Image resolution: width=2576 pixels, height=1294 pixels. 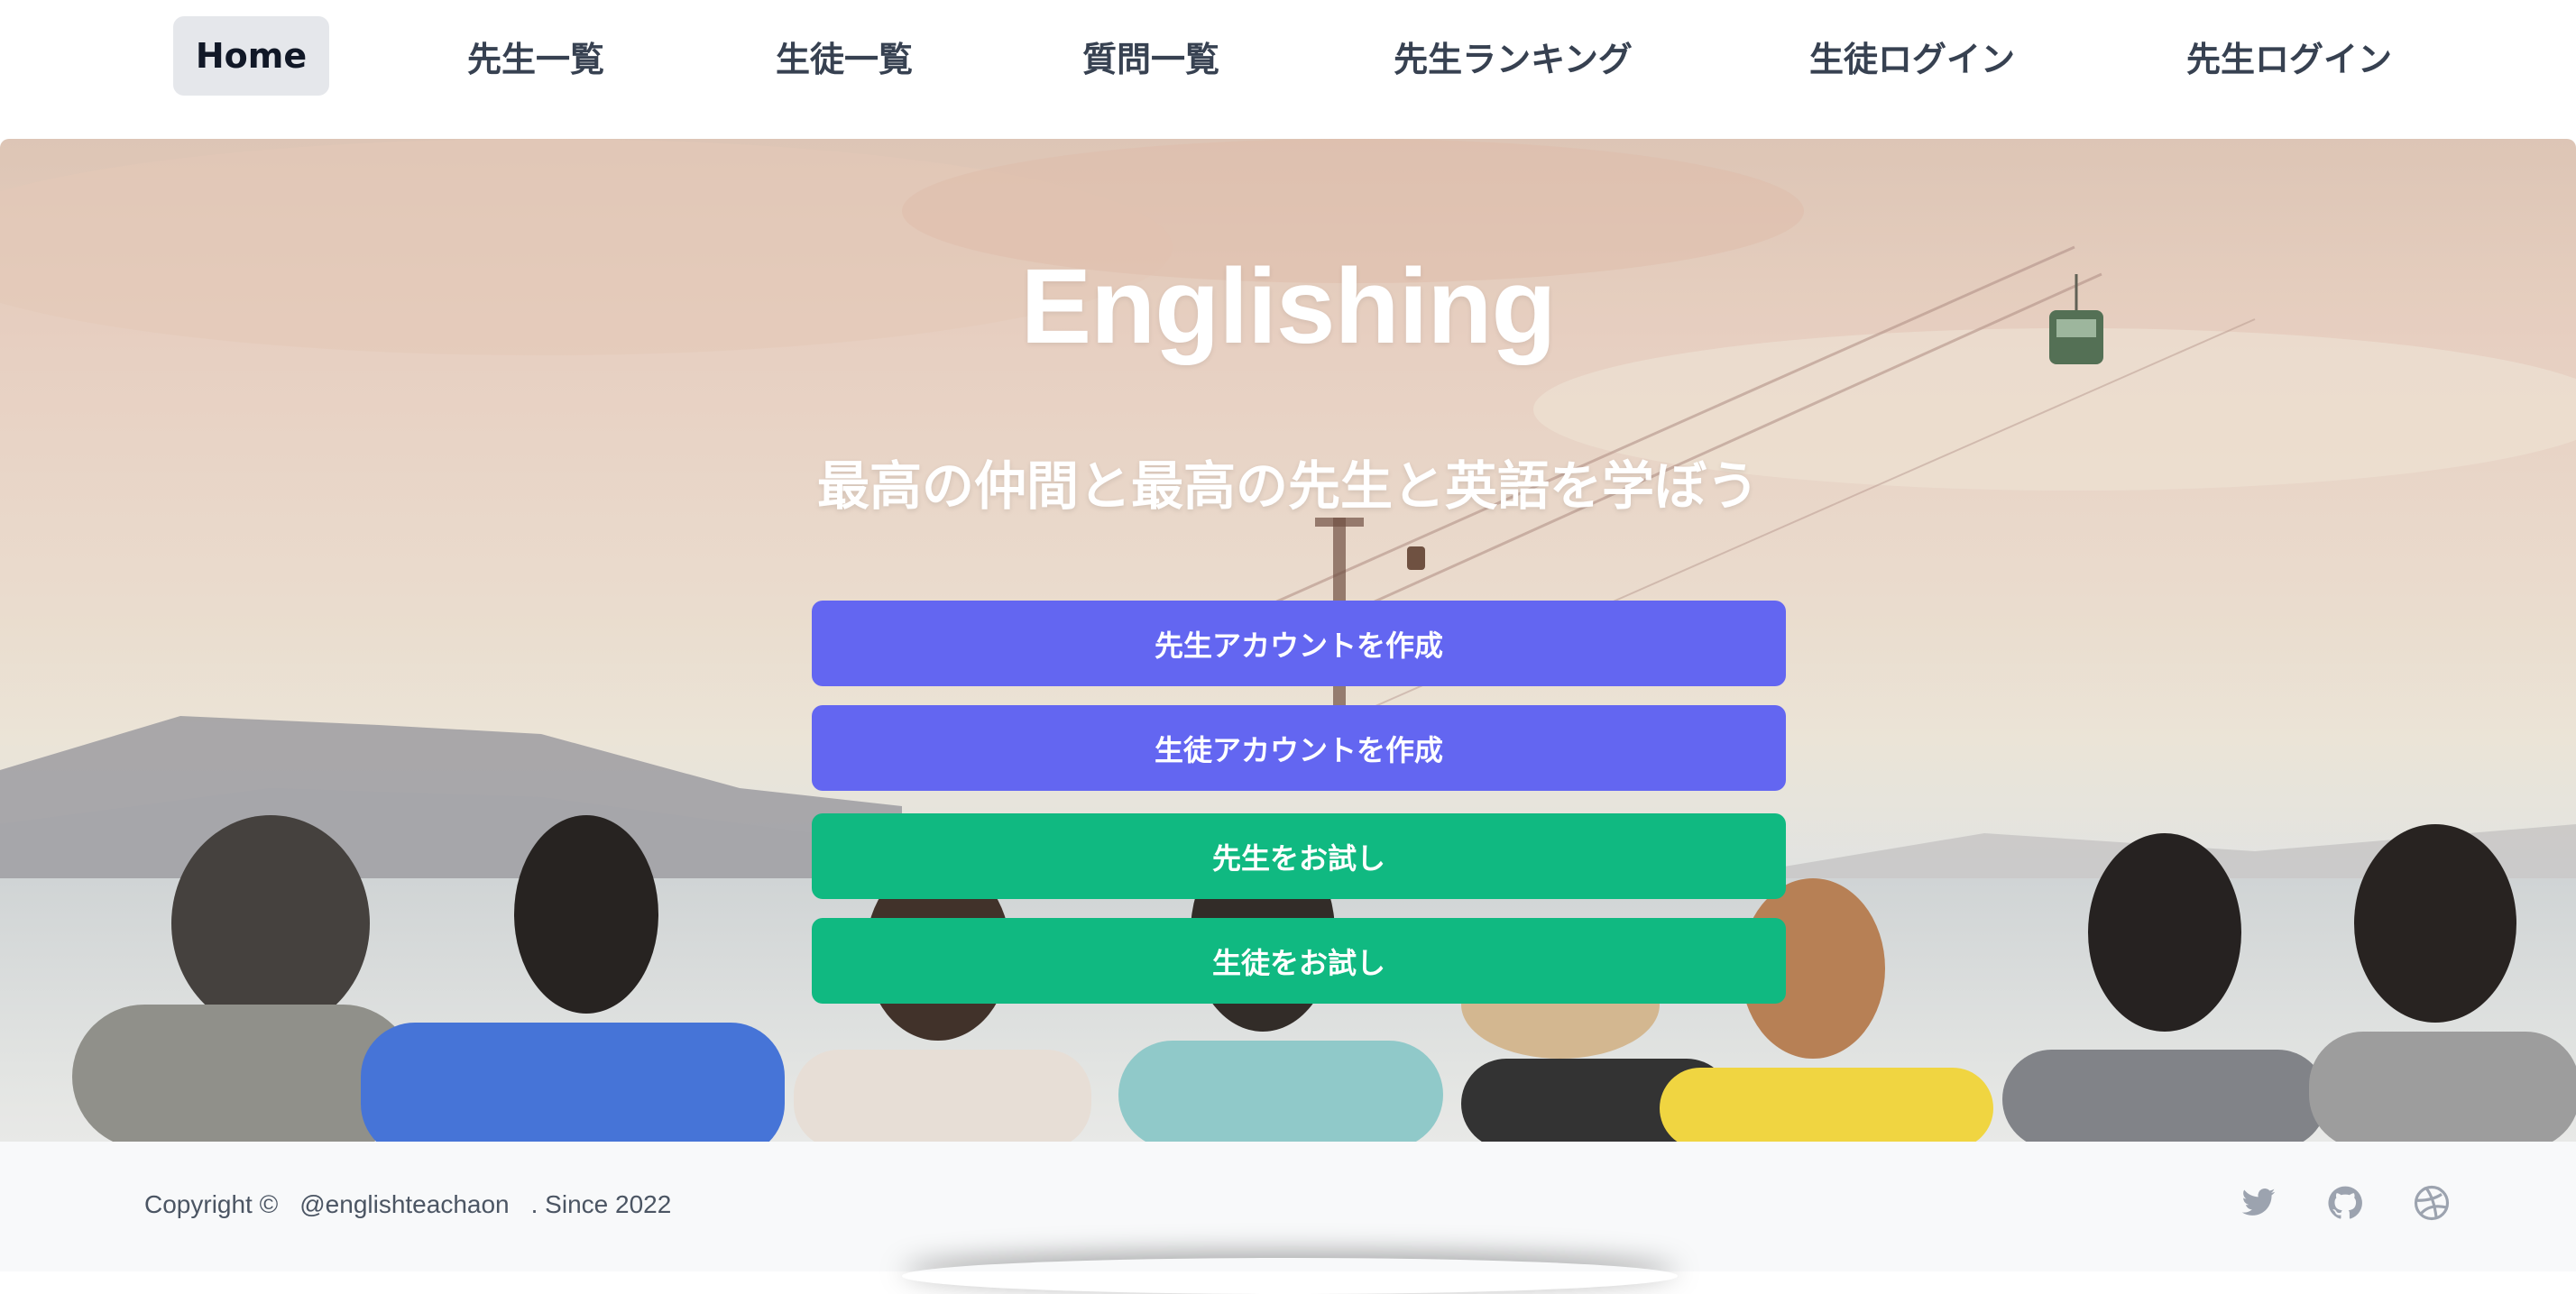 I want to click on hero-subtitle: 最高の仲間と最高の先生と英語を学ぼう, so click(x=1287, y=486).